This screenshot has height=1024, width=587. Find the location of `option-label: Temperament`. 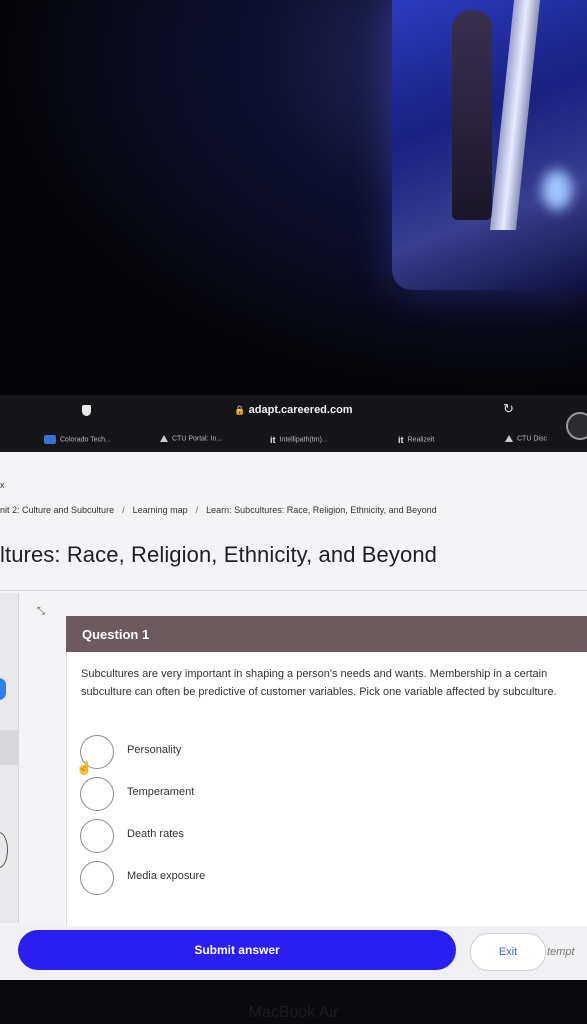

option-label: Temperament is located at coordinates (161, 792).